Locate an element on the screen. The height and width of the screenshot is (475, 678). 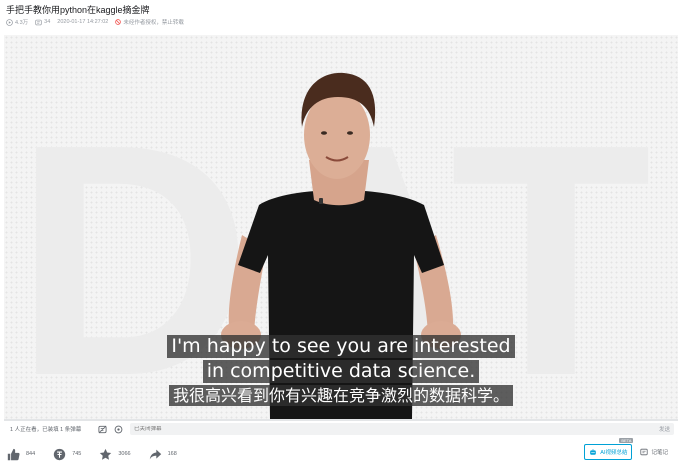
danmaku-toggle-icon is located at coordinates (102, 429).